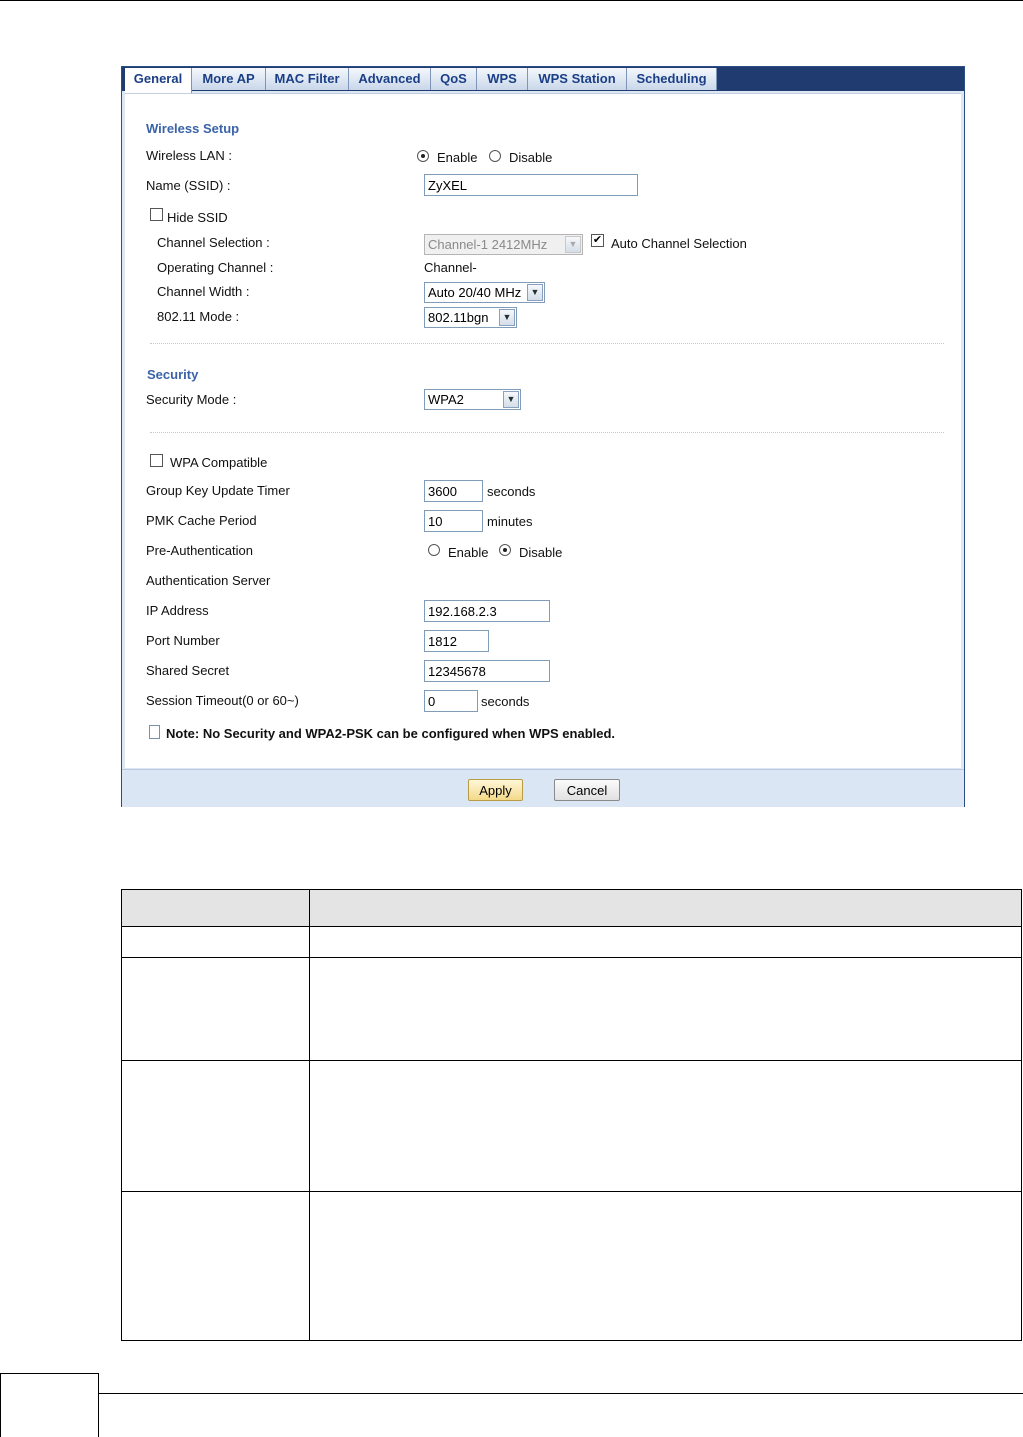 This screenshot has height=1437, width=1023. Describe the element at coordinates (177, 610) in the screenshot. I see `ip-address-label: IP Address` at that location.